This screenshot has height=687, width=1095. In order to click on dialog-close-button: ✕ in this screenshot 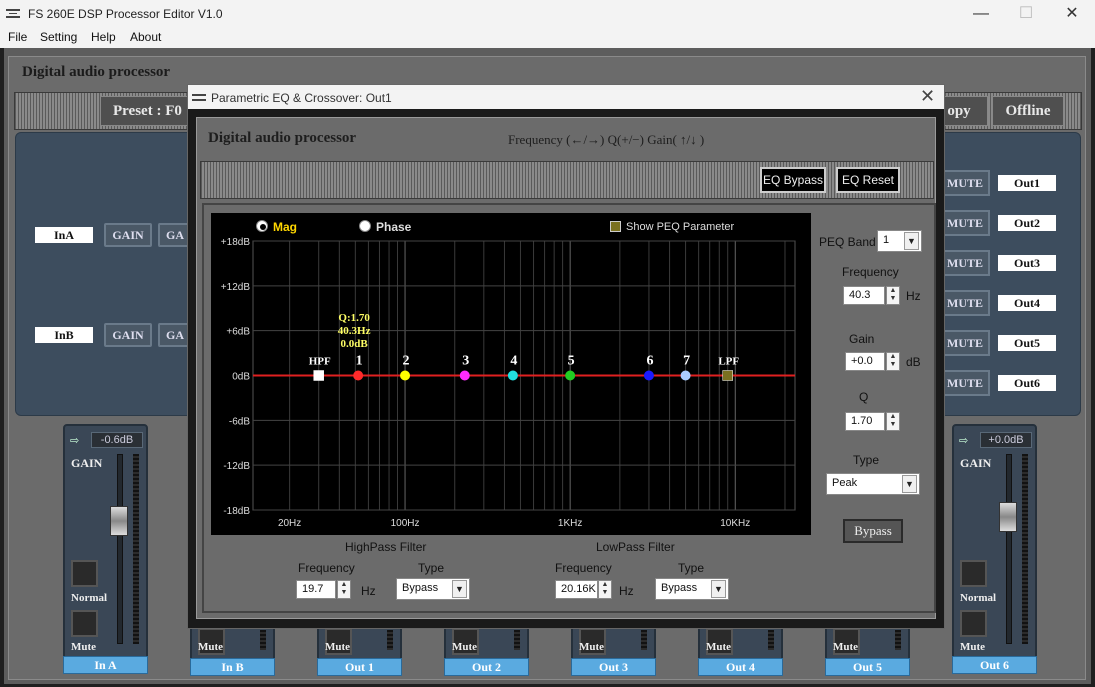, I will do `click(927, 96)`.